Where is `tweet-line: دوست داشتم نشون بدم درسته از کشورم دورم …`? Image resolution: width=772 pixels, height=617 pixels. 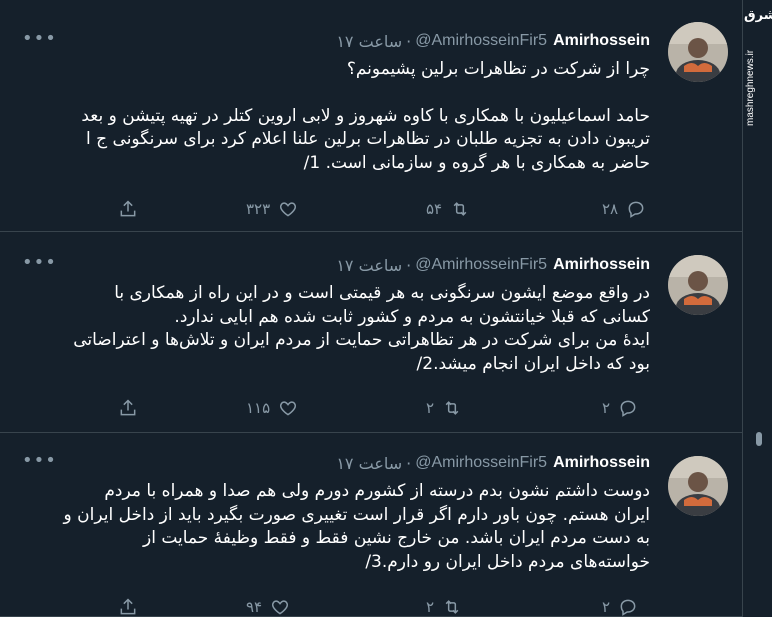
tweet-line: دوست داشتم نشون بدم درسته از کشورم دورم … is located at coordinates (377, 491).